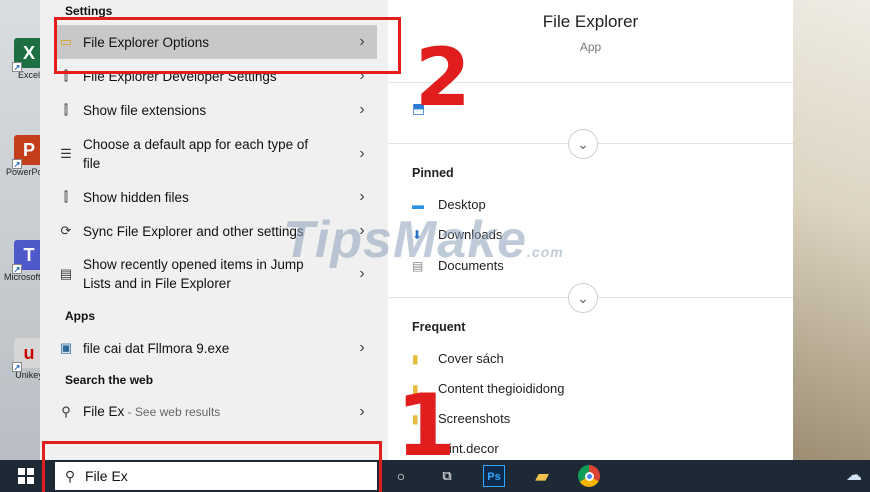 The image size is (870, 492). What do you see at coordinates (458, 358) in the screenshot?
I see `frequent-item: ▮ Cover sách` at bounding box center [458, 358].